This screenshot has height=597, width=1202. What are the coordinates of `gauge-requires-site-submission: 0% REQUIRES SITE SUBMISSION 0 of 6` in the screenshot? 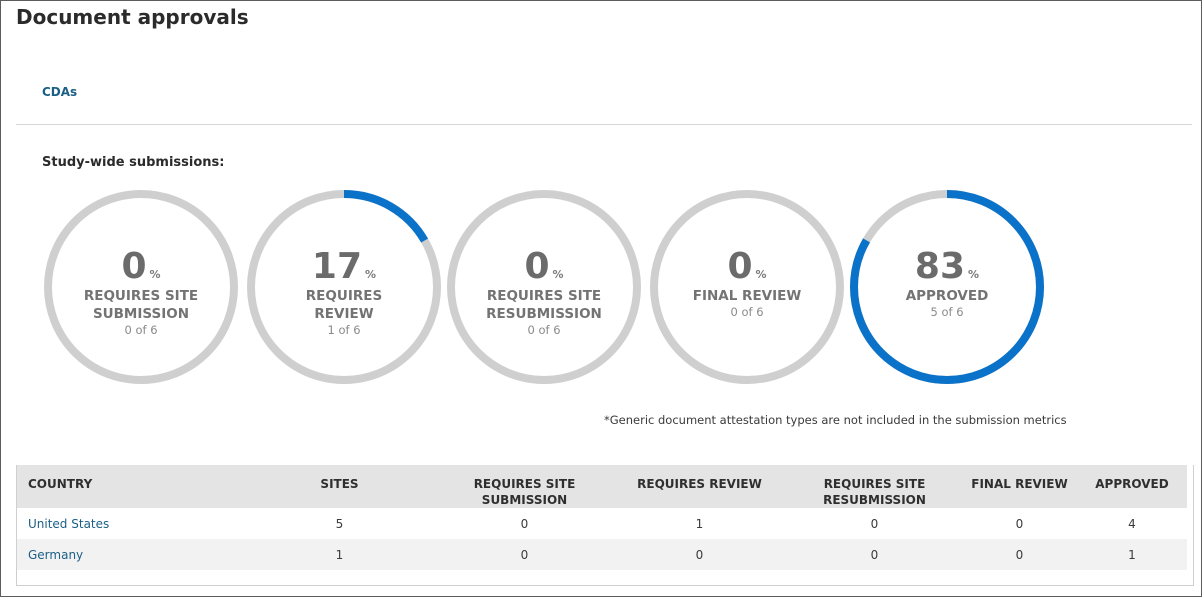 It's located at (141, 287).